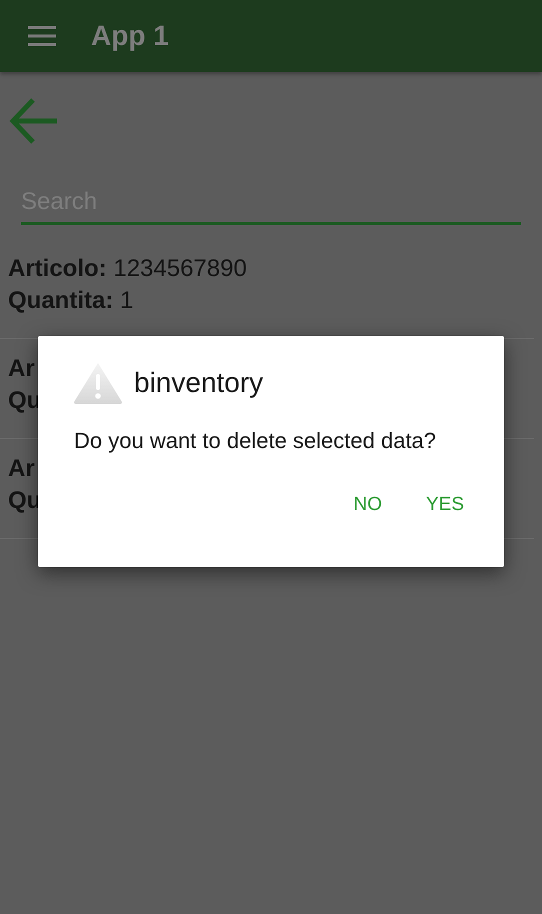 This screenshot has width=542, height=914. What do you see at coordinates (199, 383) in the screenshot?
I see `dialog-title: binventory` at bounding box center [199, 383].